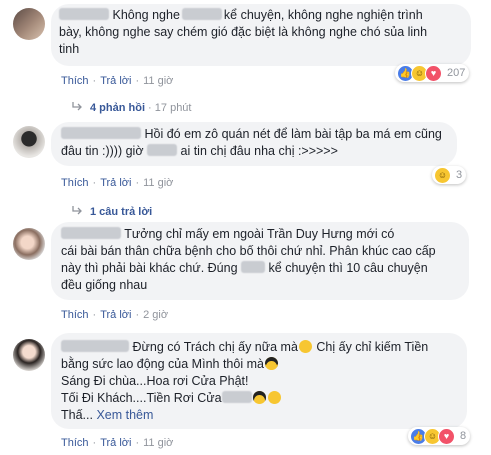 This screenshot has height=455, width=491. Describe the element at coordinates (456, 73) in the screenshot. I see `reaction-count: 207` at that location.